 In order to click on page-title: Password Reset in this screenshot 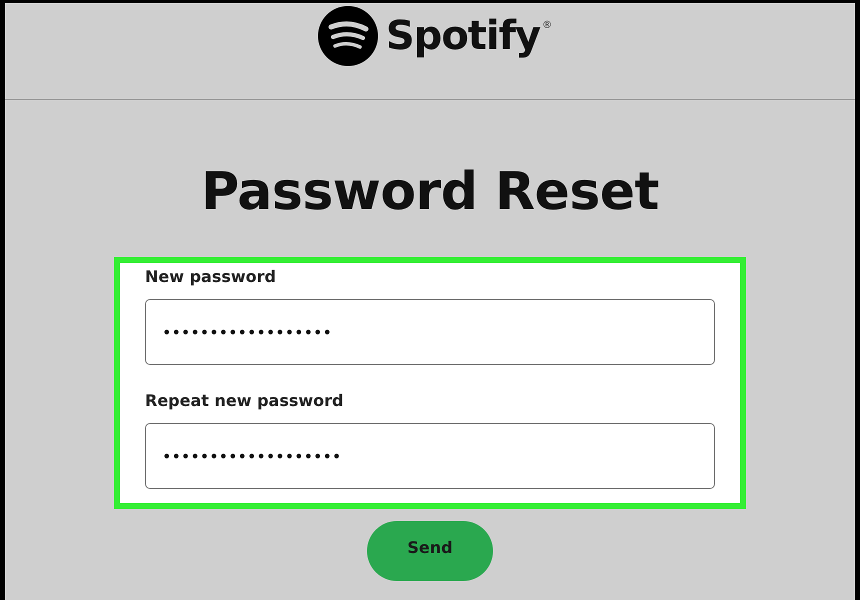, I will do `click(430, 192)`.